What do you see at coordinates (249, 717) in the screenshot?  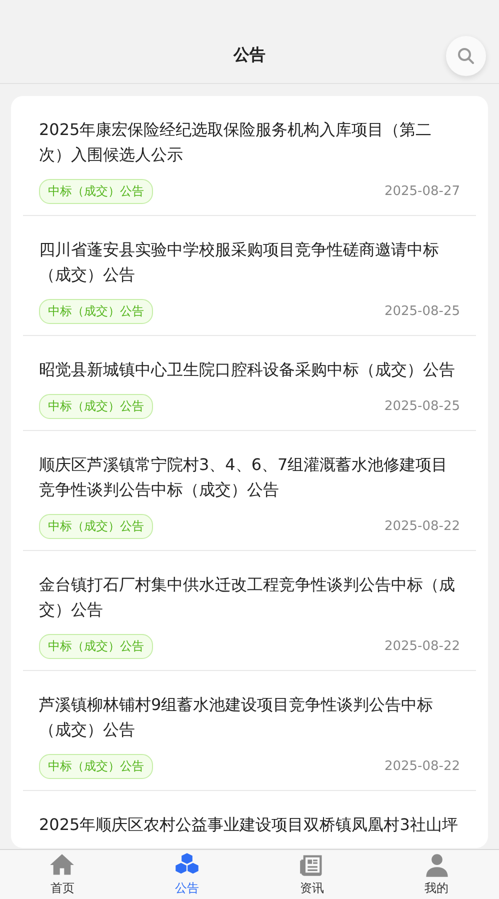 I see `notice-title: 芦溪镇柳林铺村9组蓄水池建设项目竞争性谈判公告中标（成交）公告` at bounding box center [249, 717].